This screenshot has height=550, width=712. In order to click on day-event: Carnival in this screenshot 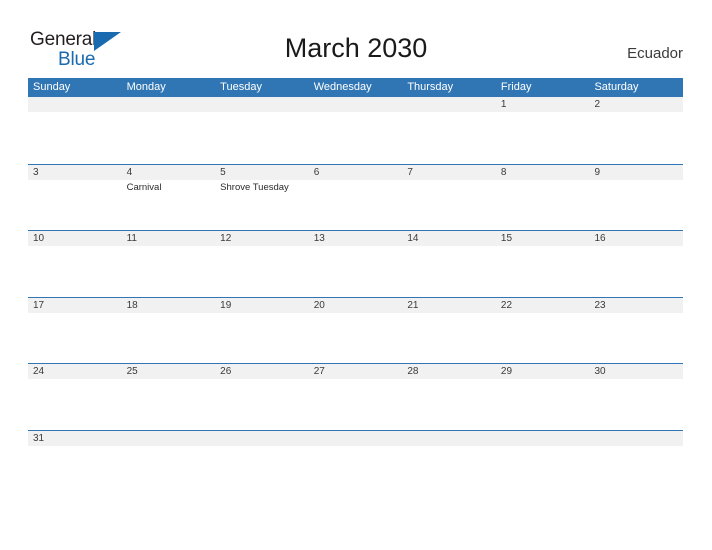, I will do `click(144, 187)`.